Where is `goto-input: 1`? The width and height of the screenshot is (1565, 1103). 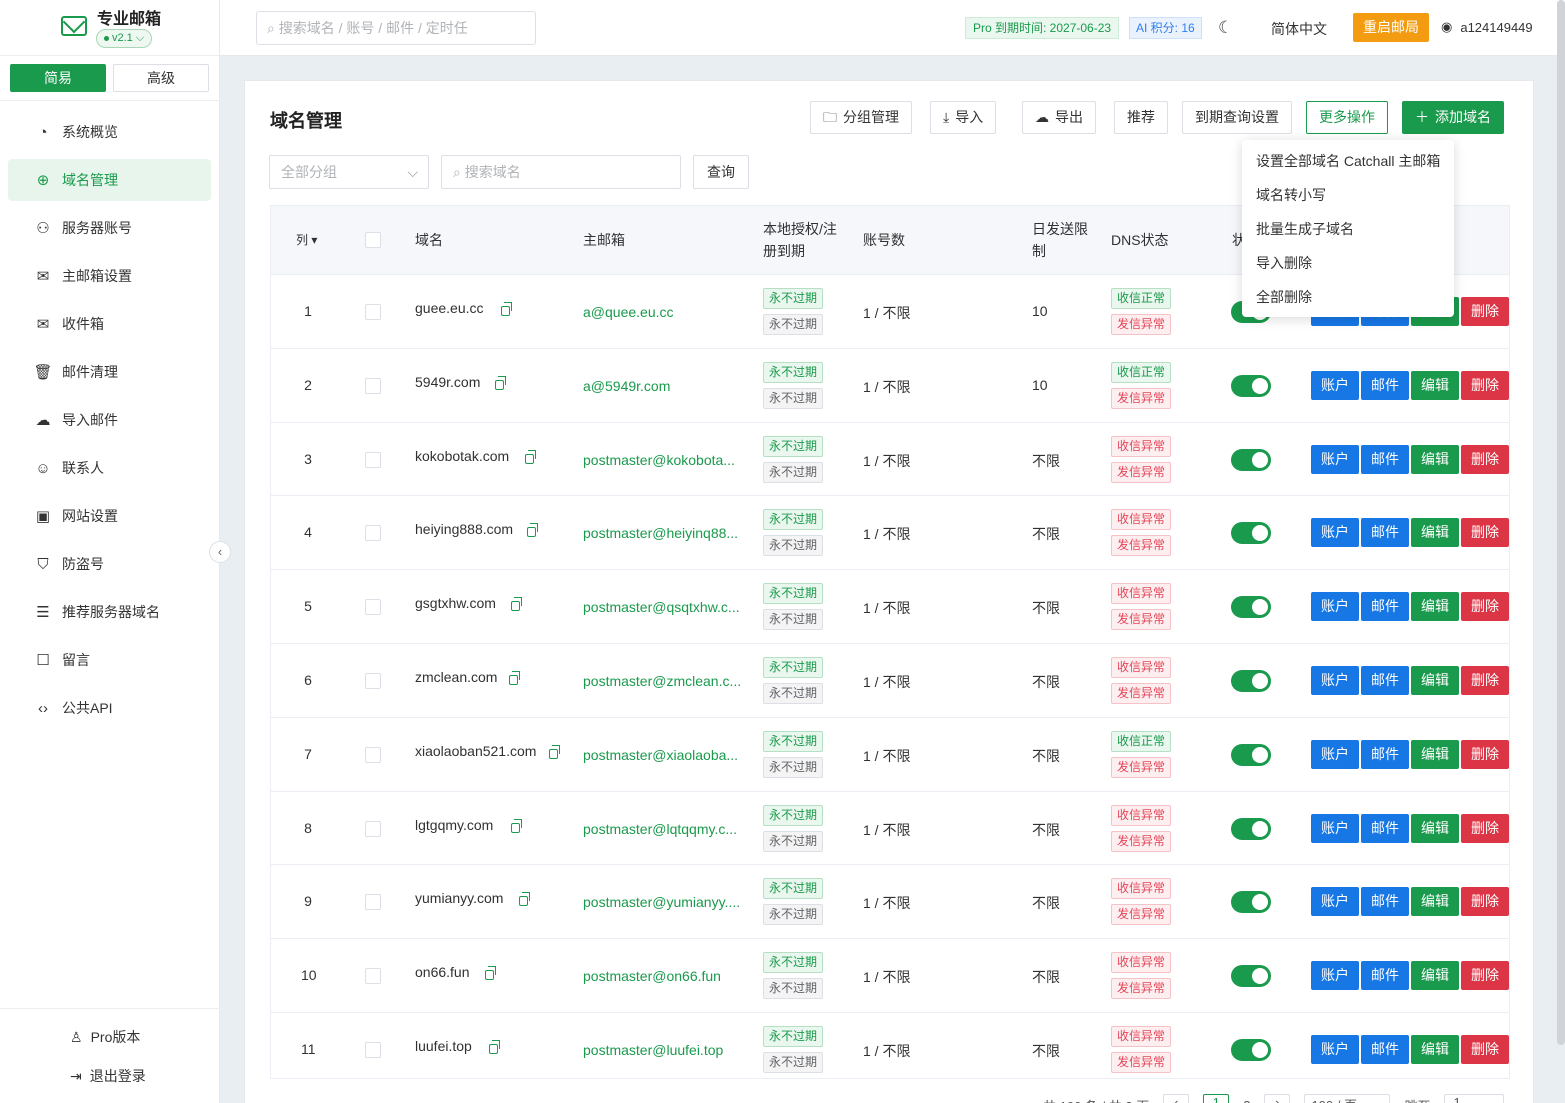 goto-input: 1 is located at coordinates (1474, 1098).